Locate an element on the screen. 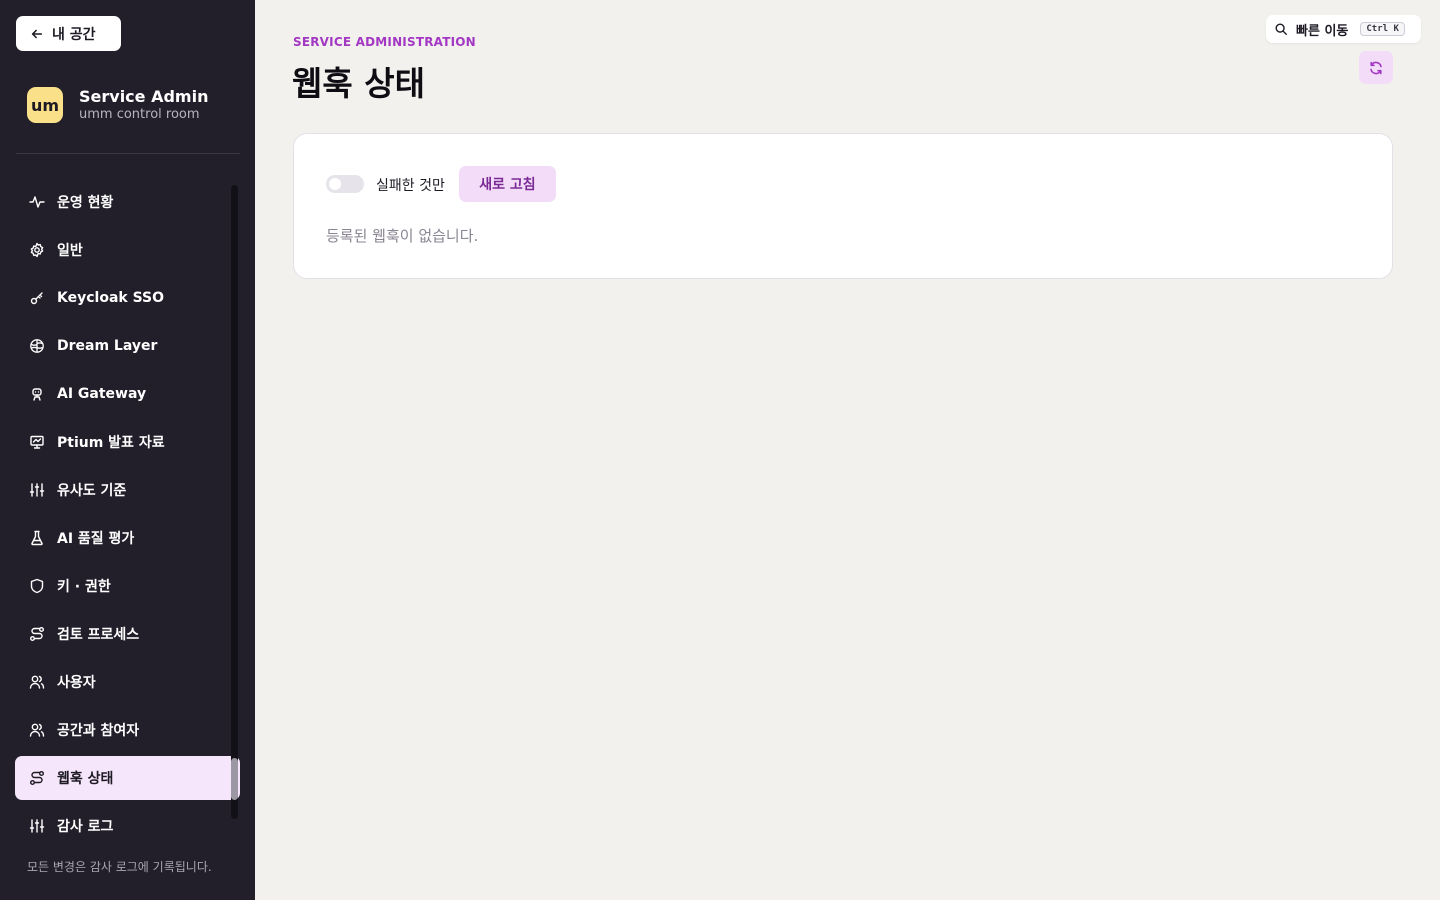  brand-title: Service Admin is located at coordinates (144, 96).